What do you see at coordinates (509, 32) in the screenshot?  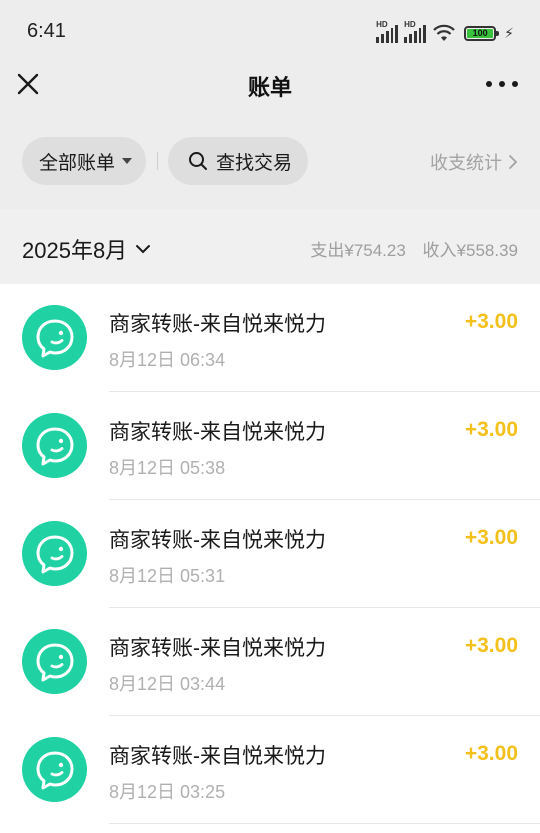 I see `charging-icon: ⚡` at bounding box center [509, 32].